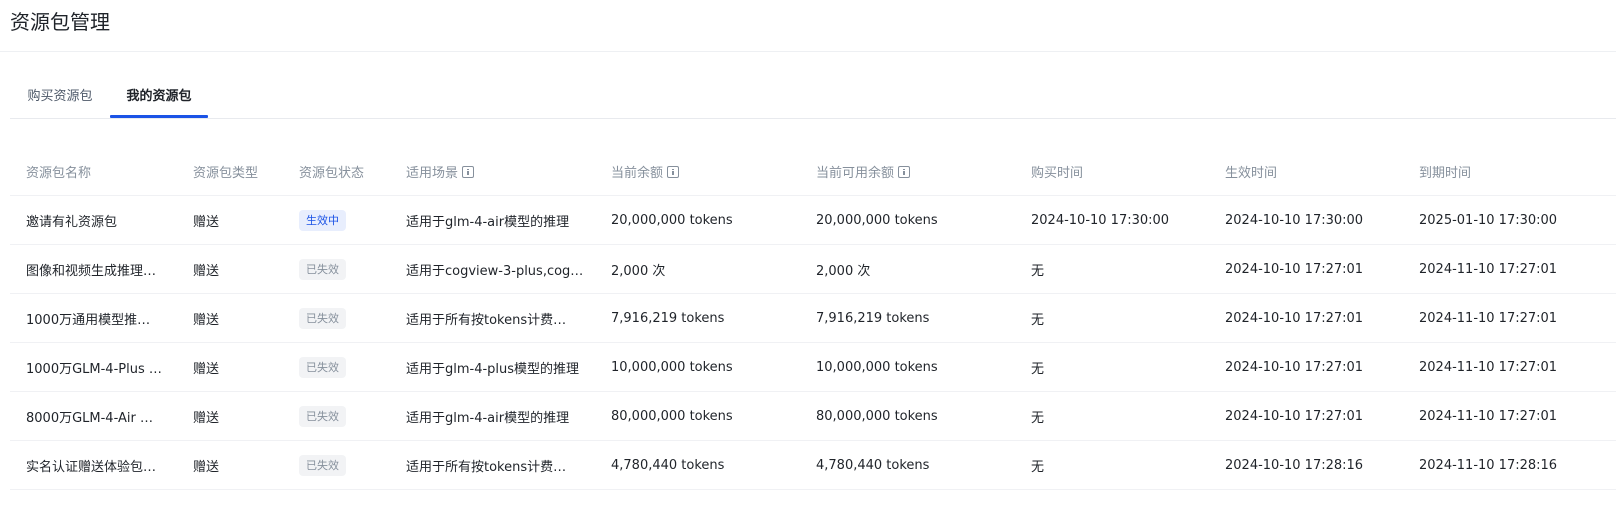 The height and width of the screenshot is (514, 1616). What do you see at coordinates (697, 172) in the screenshot?
I see `column-header-balance: 当前余额` at bounding box center [697, 172].